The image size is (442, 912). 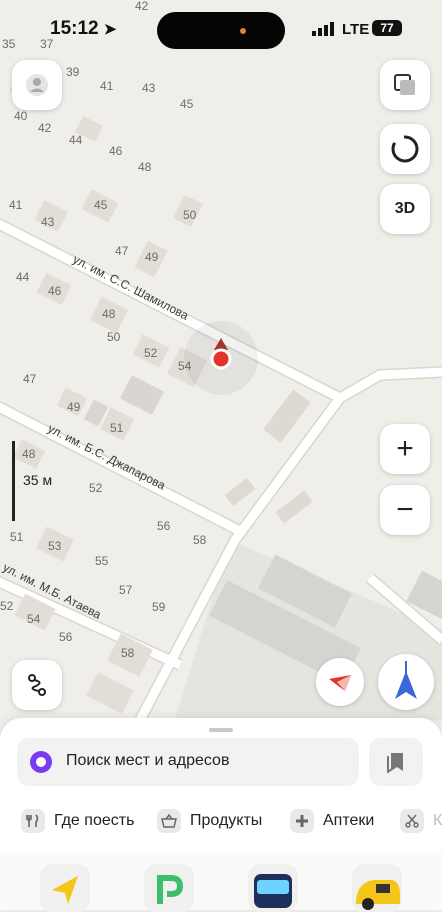 What do you see at coordinates (148, 760) in the screenshot?
I see `search-placeholder: Поиск мест и адресов` at bounding box center [148, 760].